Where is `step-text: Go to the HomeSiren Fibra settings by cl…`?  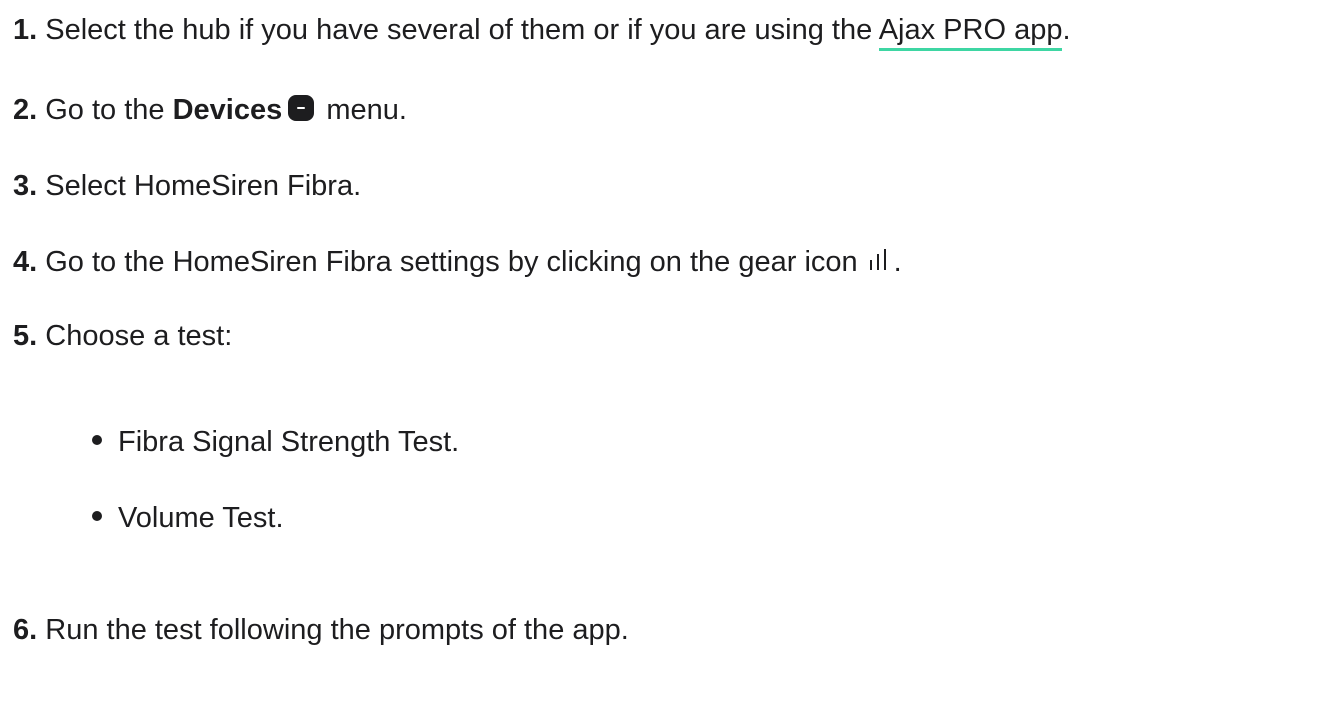 step-text: Go to the HomeSiren Fibra settings by cl… is located at coordinates (451, 262).